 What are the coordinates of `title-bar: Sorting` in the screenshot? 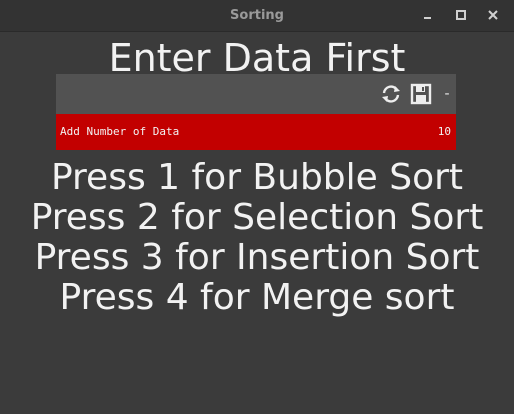 It's located at (257, 16).